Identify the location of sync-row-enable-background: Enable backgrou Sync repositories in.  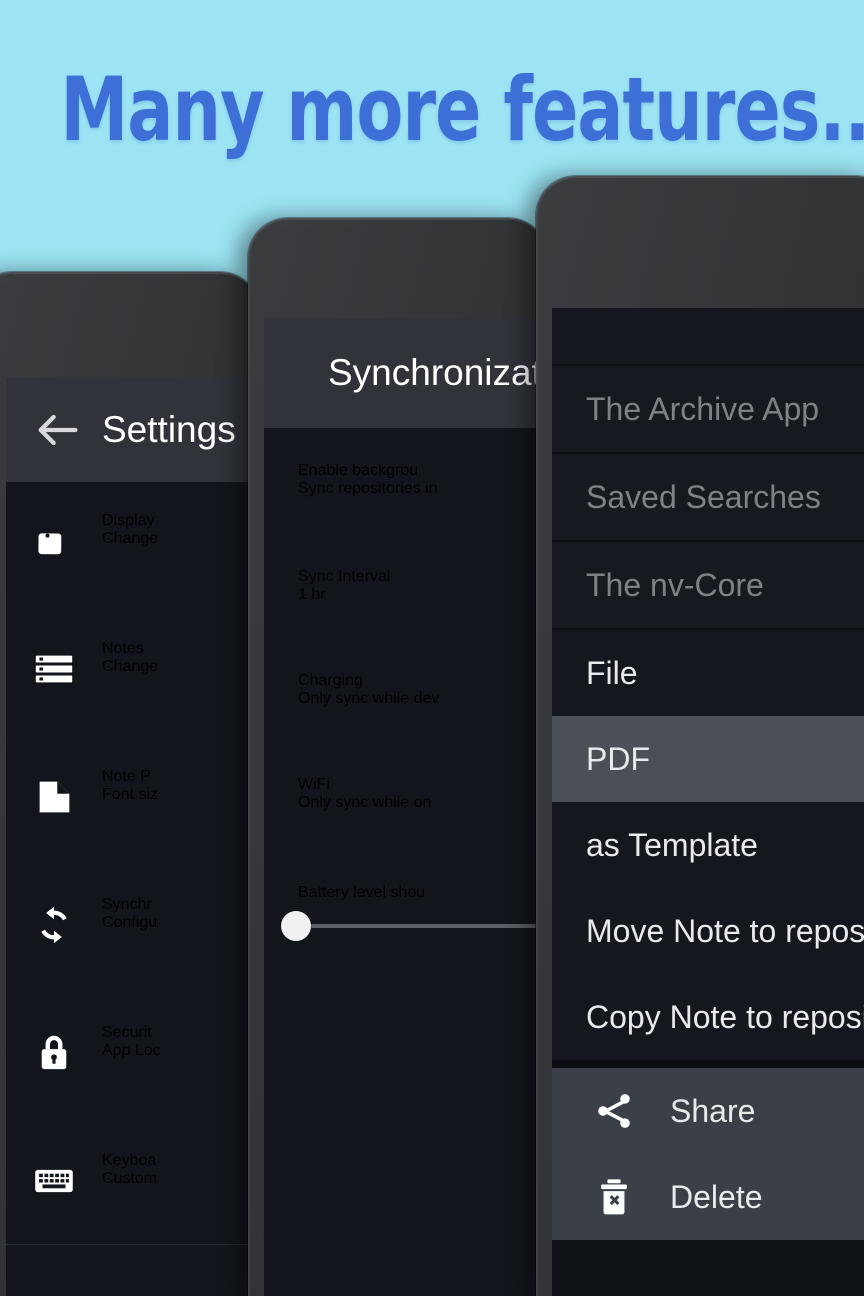
(406, 475).